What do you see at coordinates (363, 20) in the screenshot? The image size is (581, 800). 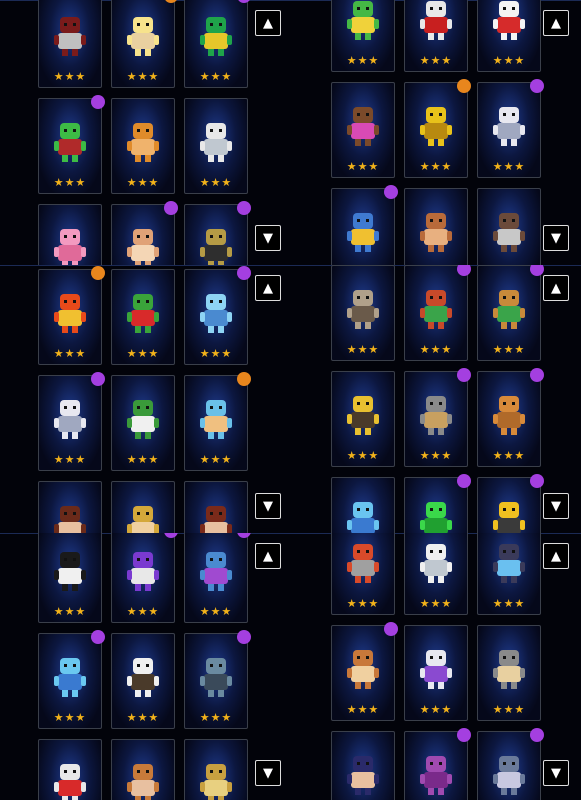 I see `green-frog-icon` at bounding box center [363, 20].